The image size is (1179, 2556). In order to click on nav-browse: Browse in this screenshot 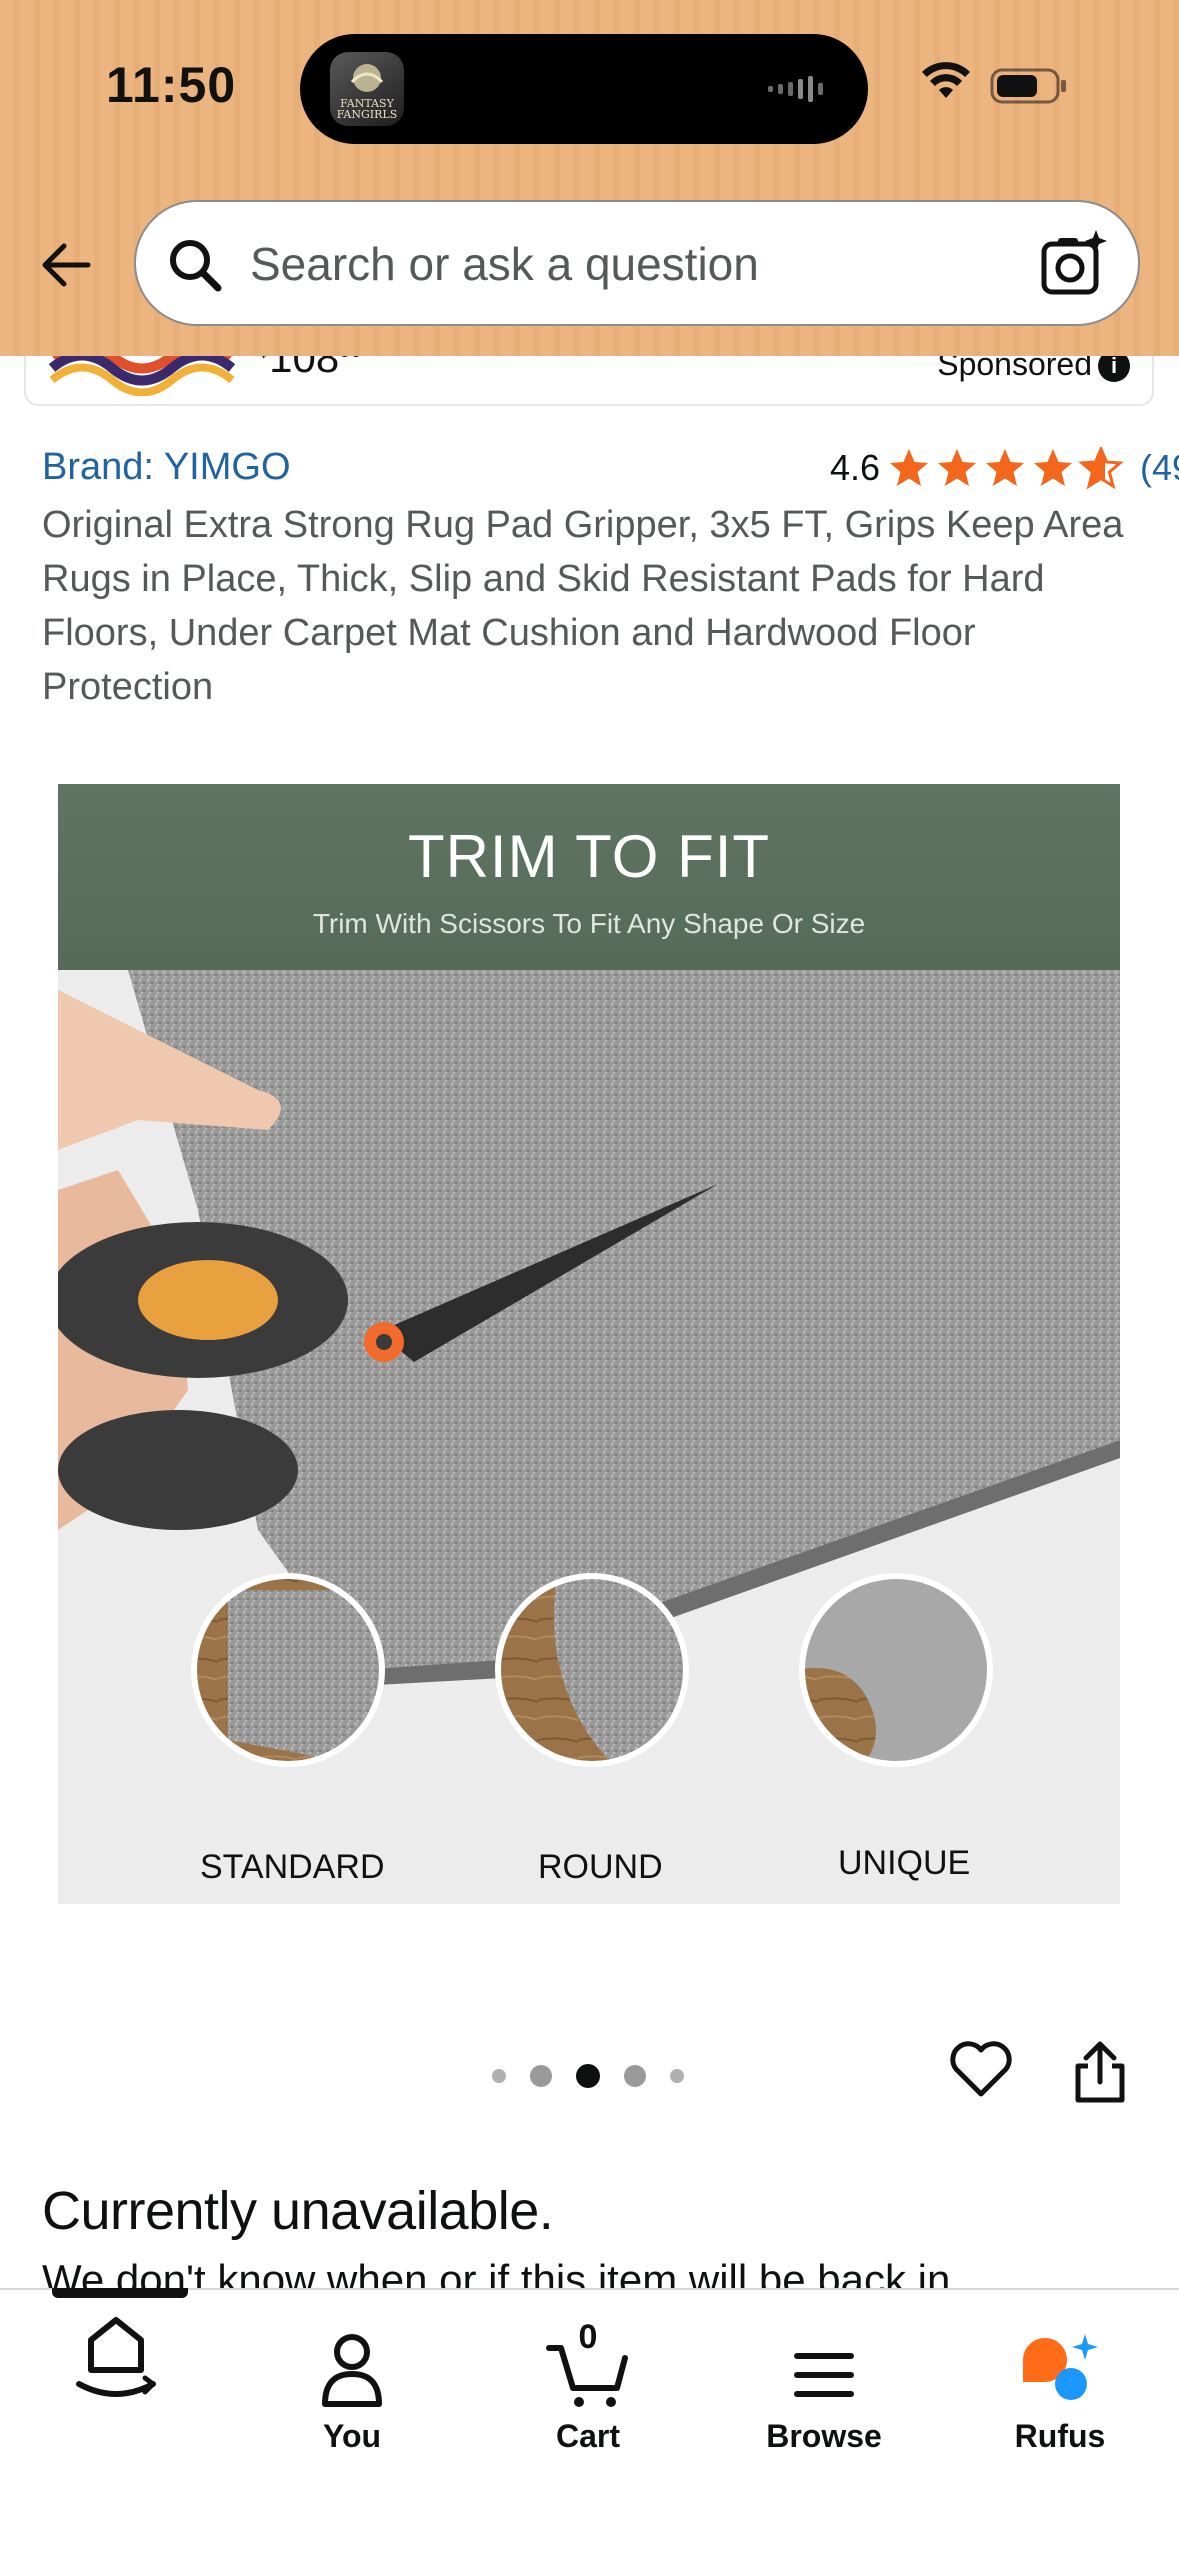, I will do `click(824, 2395)`.